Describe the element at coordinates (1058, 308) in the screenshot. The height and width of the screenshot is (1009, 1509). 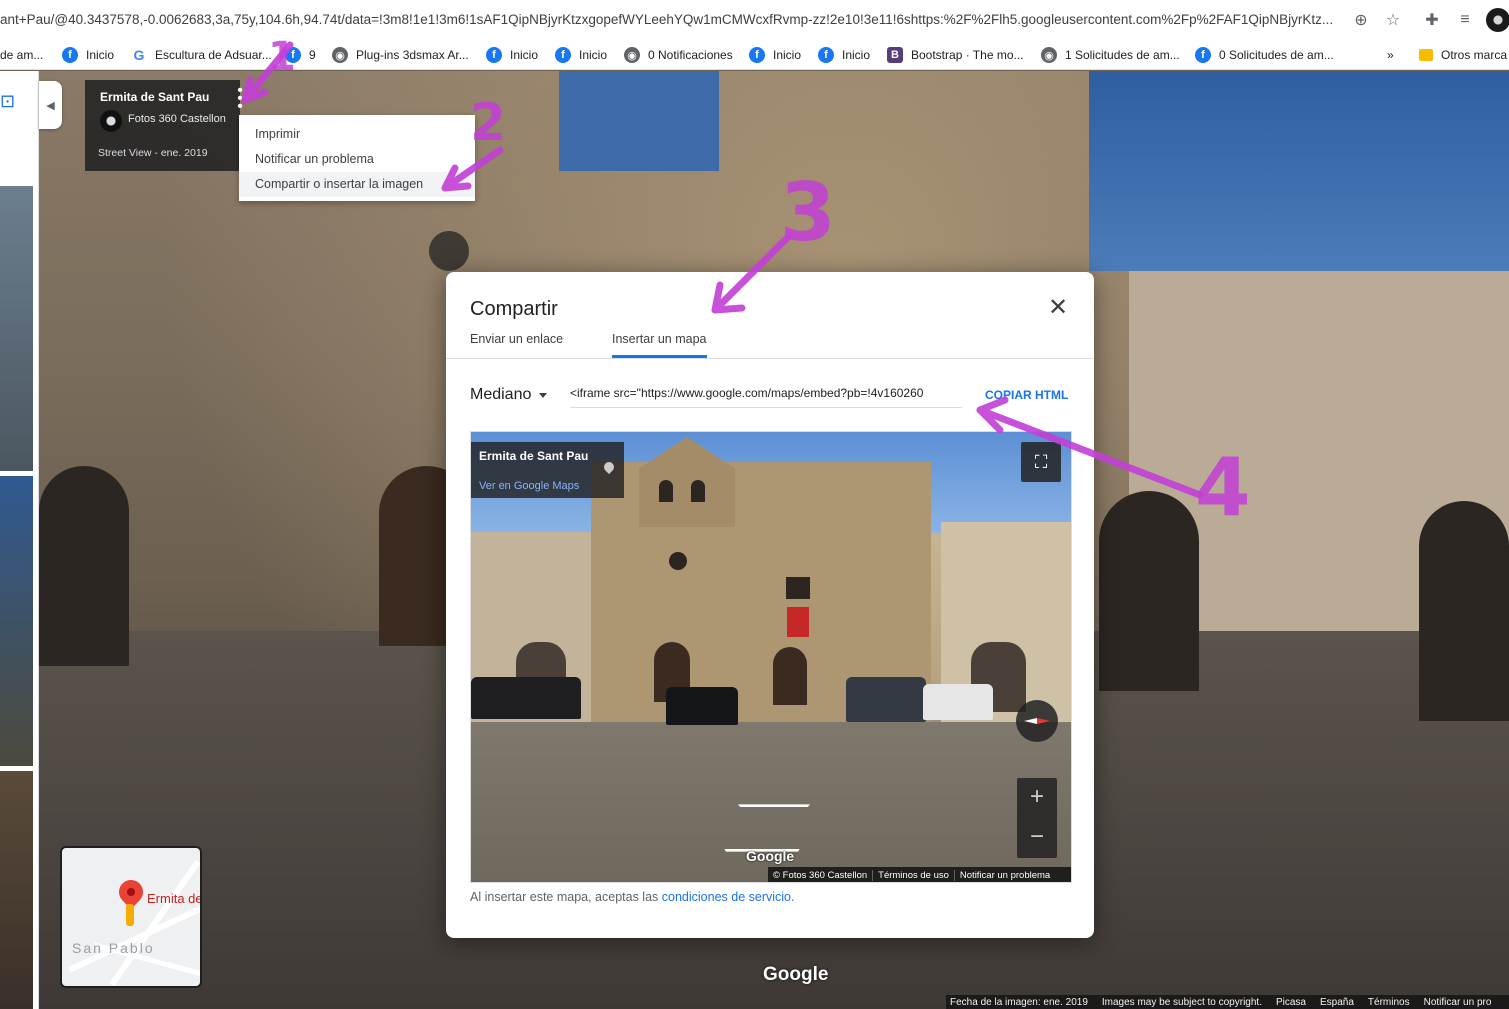
I see `close-icon: ✕` at that location.